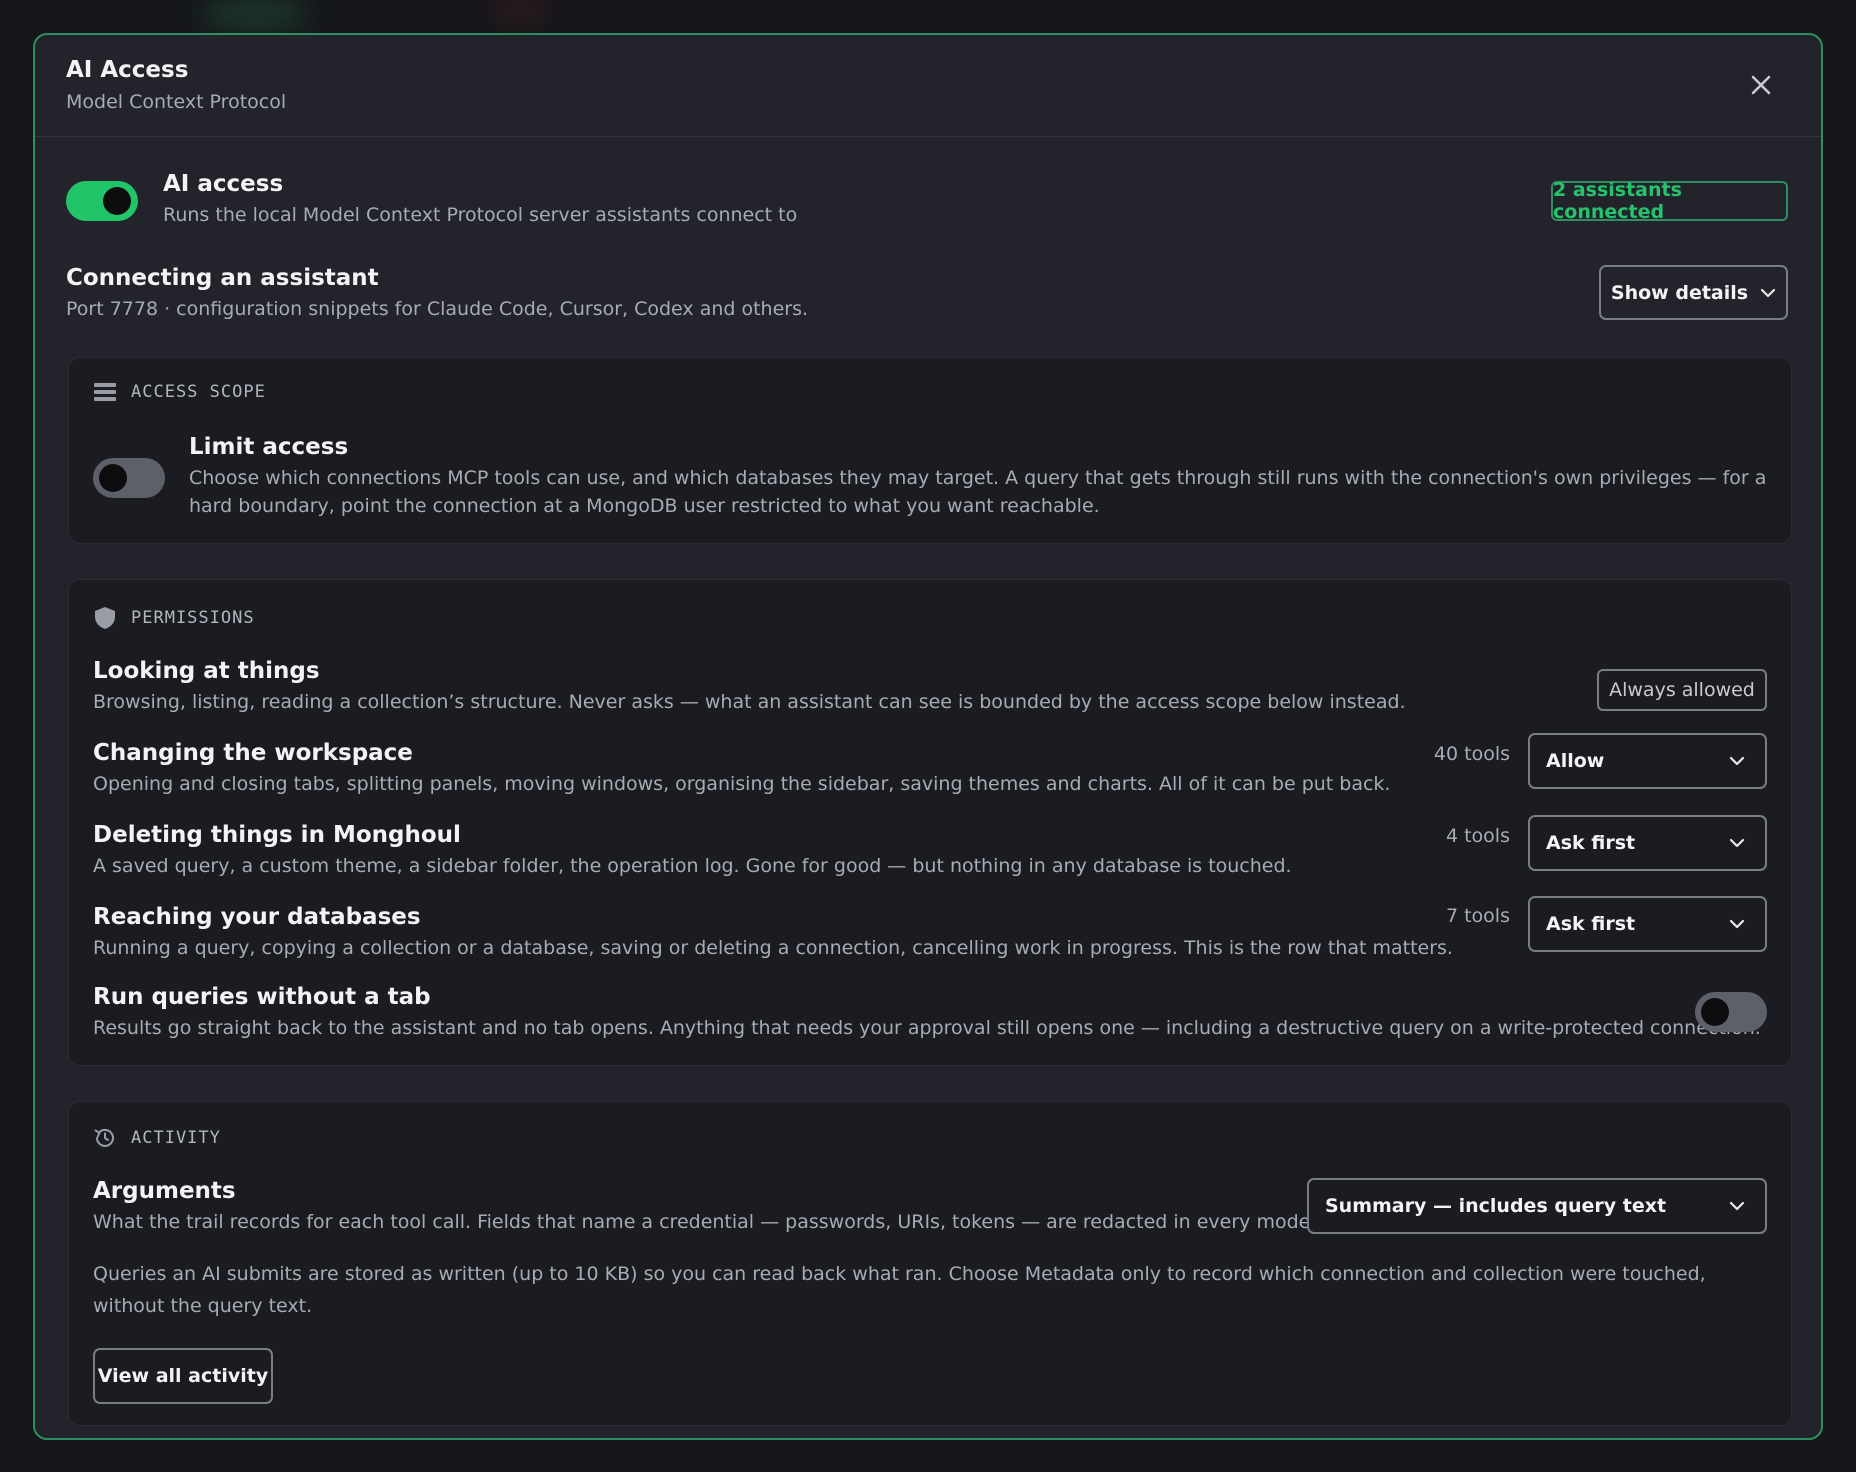 Image resolution: width=1856 pixels, height=1472 pixels. What do you see at coordinates (176, 102) in the screenshot?
I see `modal-subtitle: Model Context Protocol` at bounding box center [176, 102].